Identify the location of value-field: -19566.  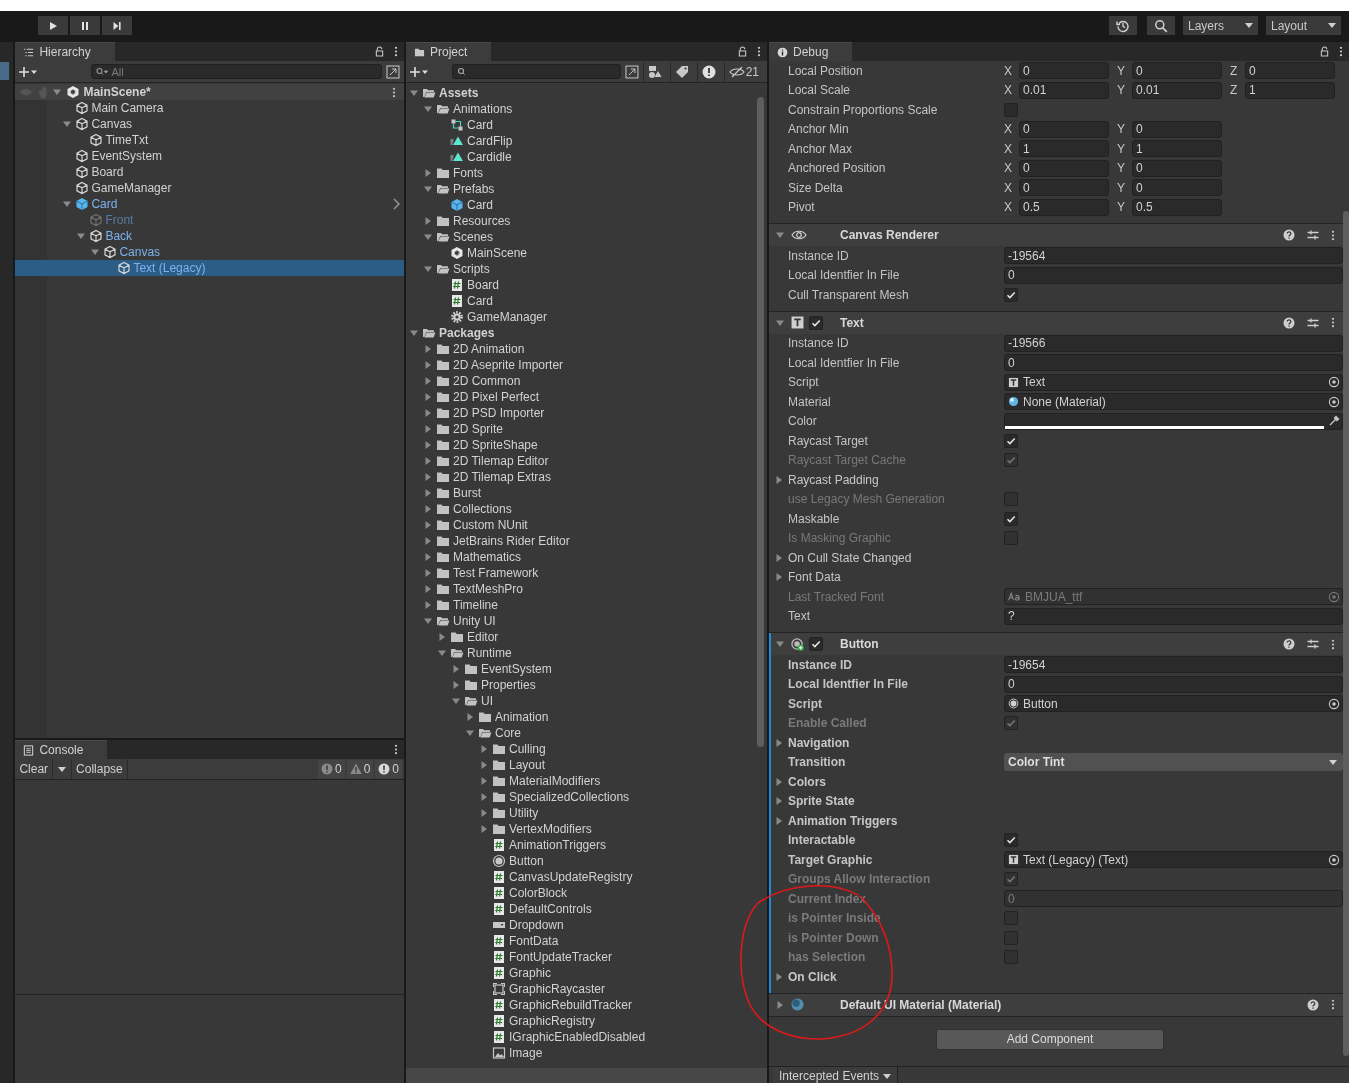
(1173, 343).